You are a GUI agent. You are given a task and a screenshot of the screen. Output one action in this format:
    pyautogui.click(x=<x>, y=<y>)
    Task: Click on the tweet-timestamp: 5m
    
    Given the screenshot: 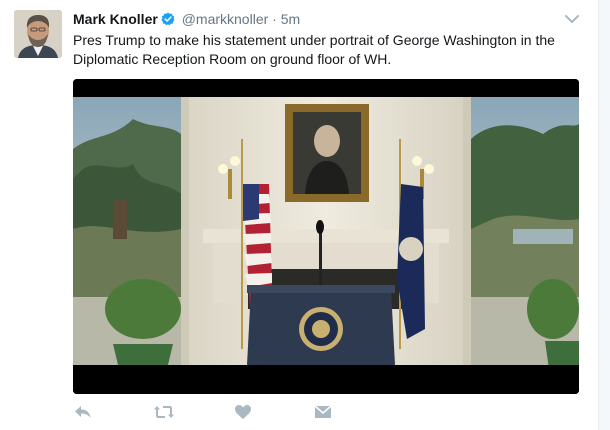 What is the action you would take?
    pyautogui.click(x=290, y=19)
    